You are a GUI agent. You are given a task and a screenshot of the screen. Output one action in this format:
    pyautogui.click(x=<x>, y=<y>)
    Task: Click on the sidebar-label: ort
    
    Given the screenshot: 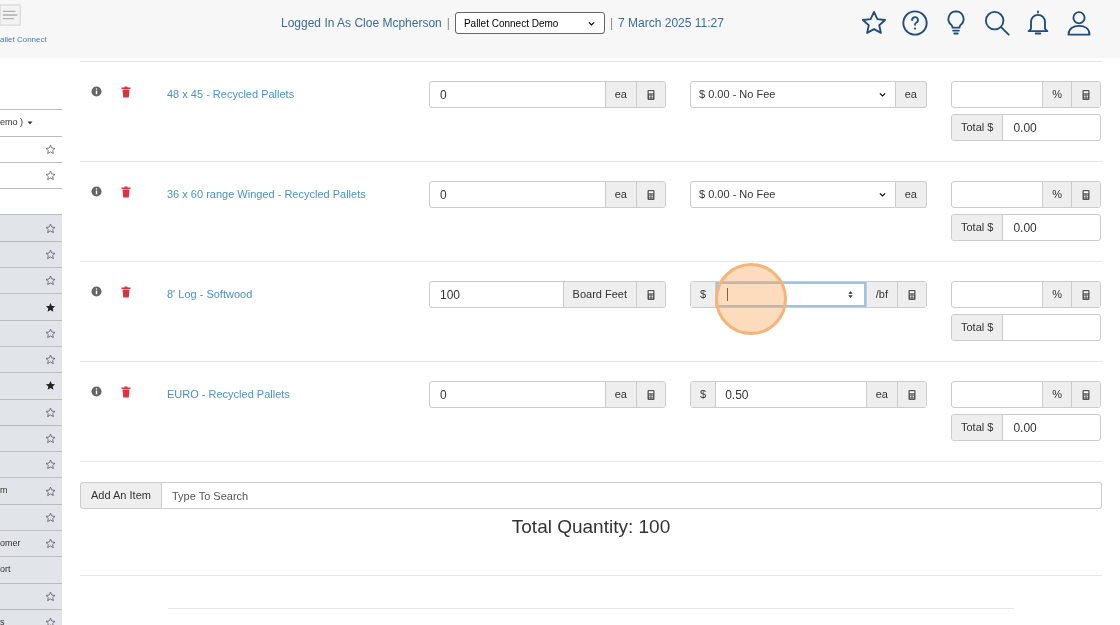 What is the action you would take?
    pyautogui.click(x=5, y=570)
    